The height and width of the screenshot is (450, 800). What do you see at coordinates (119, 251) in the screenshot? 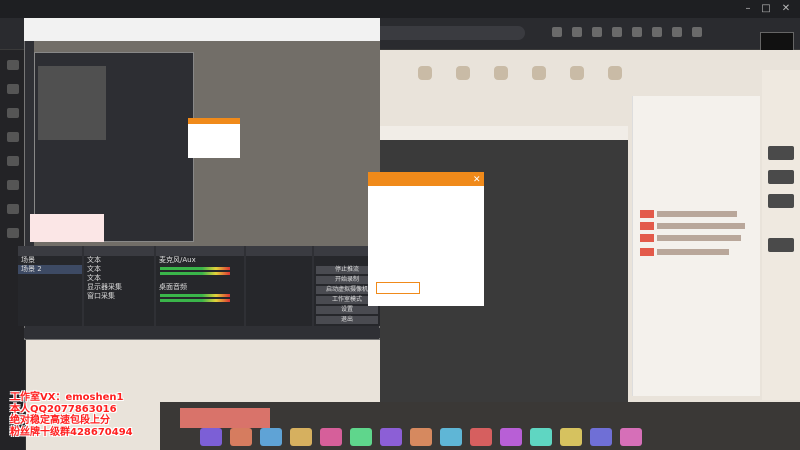
I see `panel-sources-header` at bounding box center [119, 251].